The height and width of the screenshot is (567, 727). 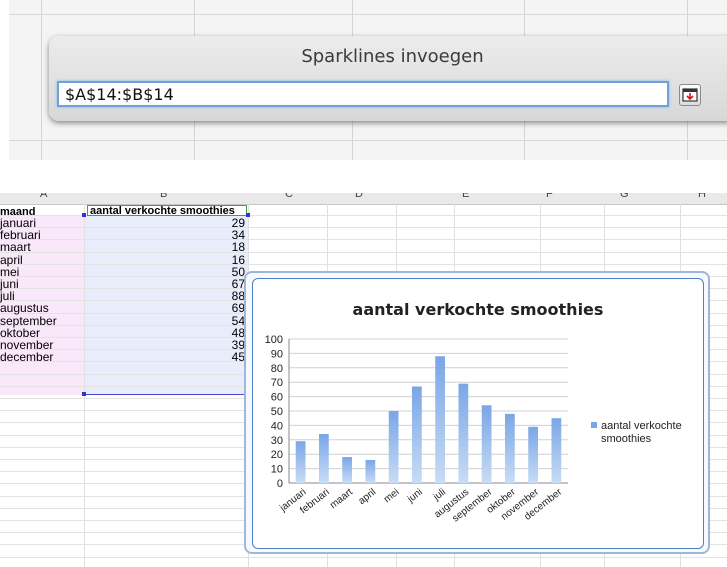 What do you see at coordinates (391, 496) in the screenshot?
I see `x-tick-label: mei` at bounding box center [391, 496].